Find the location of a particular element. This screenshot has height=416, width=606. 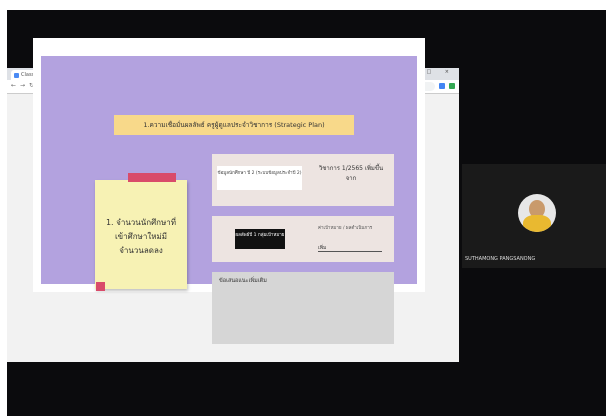

forward-button: → is located at coordinates (22, 86).